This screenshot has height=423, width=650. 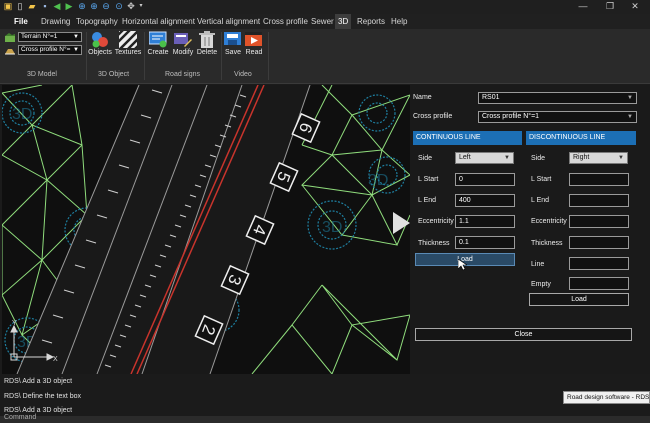 I want to click on menu-sewer: Sewer, so click(x=322, y=21).